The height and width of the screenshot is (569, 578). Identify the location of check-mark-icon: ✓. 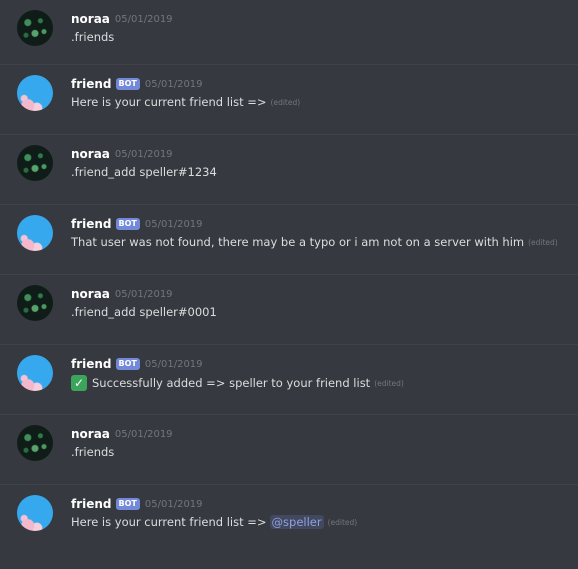
(79, 383).